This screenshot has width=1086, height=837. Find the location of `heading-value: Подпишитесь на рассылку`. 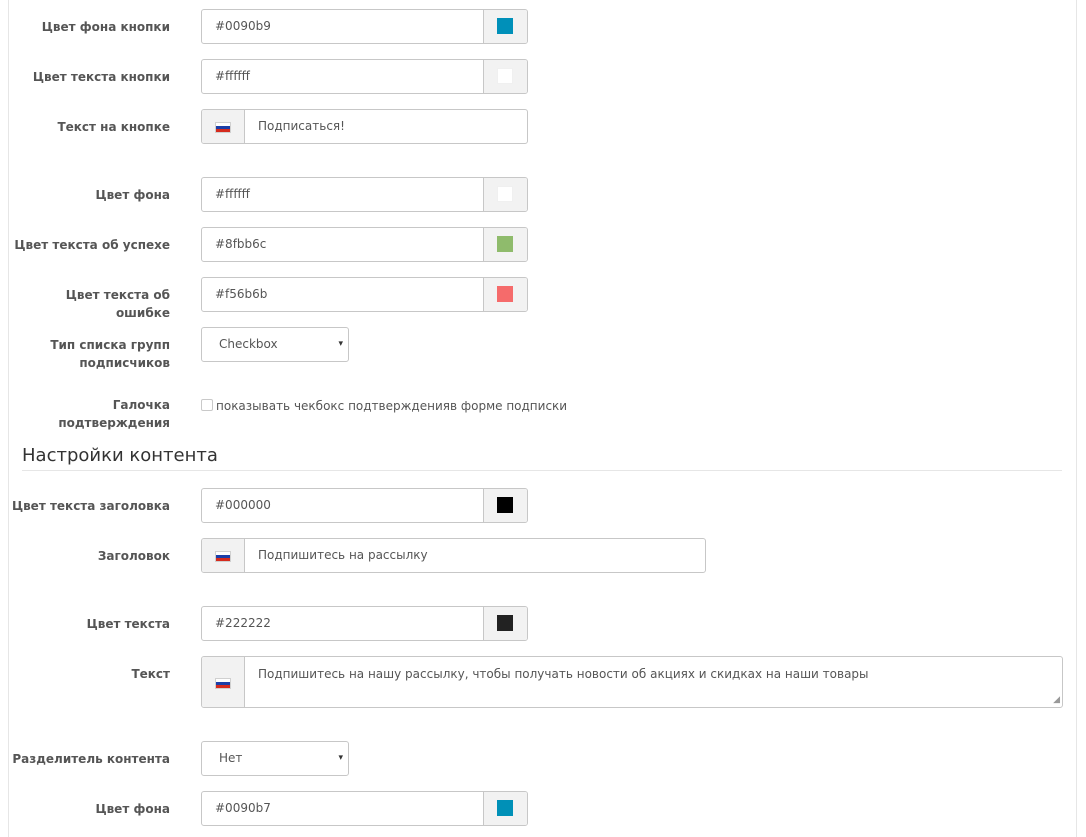

heading-value: Подпишитесь на рассылку is located at coordinates (343, 555).